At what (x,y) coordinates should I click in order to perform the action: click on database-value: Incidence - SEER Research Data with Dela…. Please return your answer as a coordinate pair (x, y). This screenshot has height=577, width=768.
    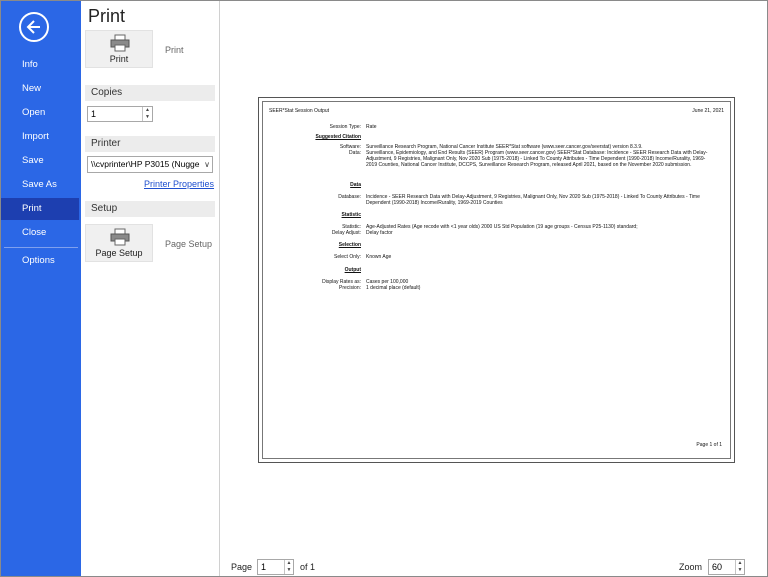
    Looking at the image, I should click on (533, 200).